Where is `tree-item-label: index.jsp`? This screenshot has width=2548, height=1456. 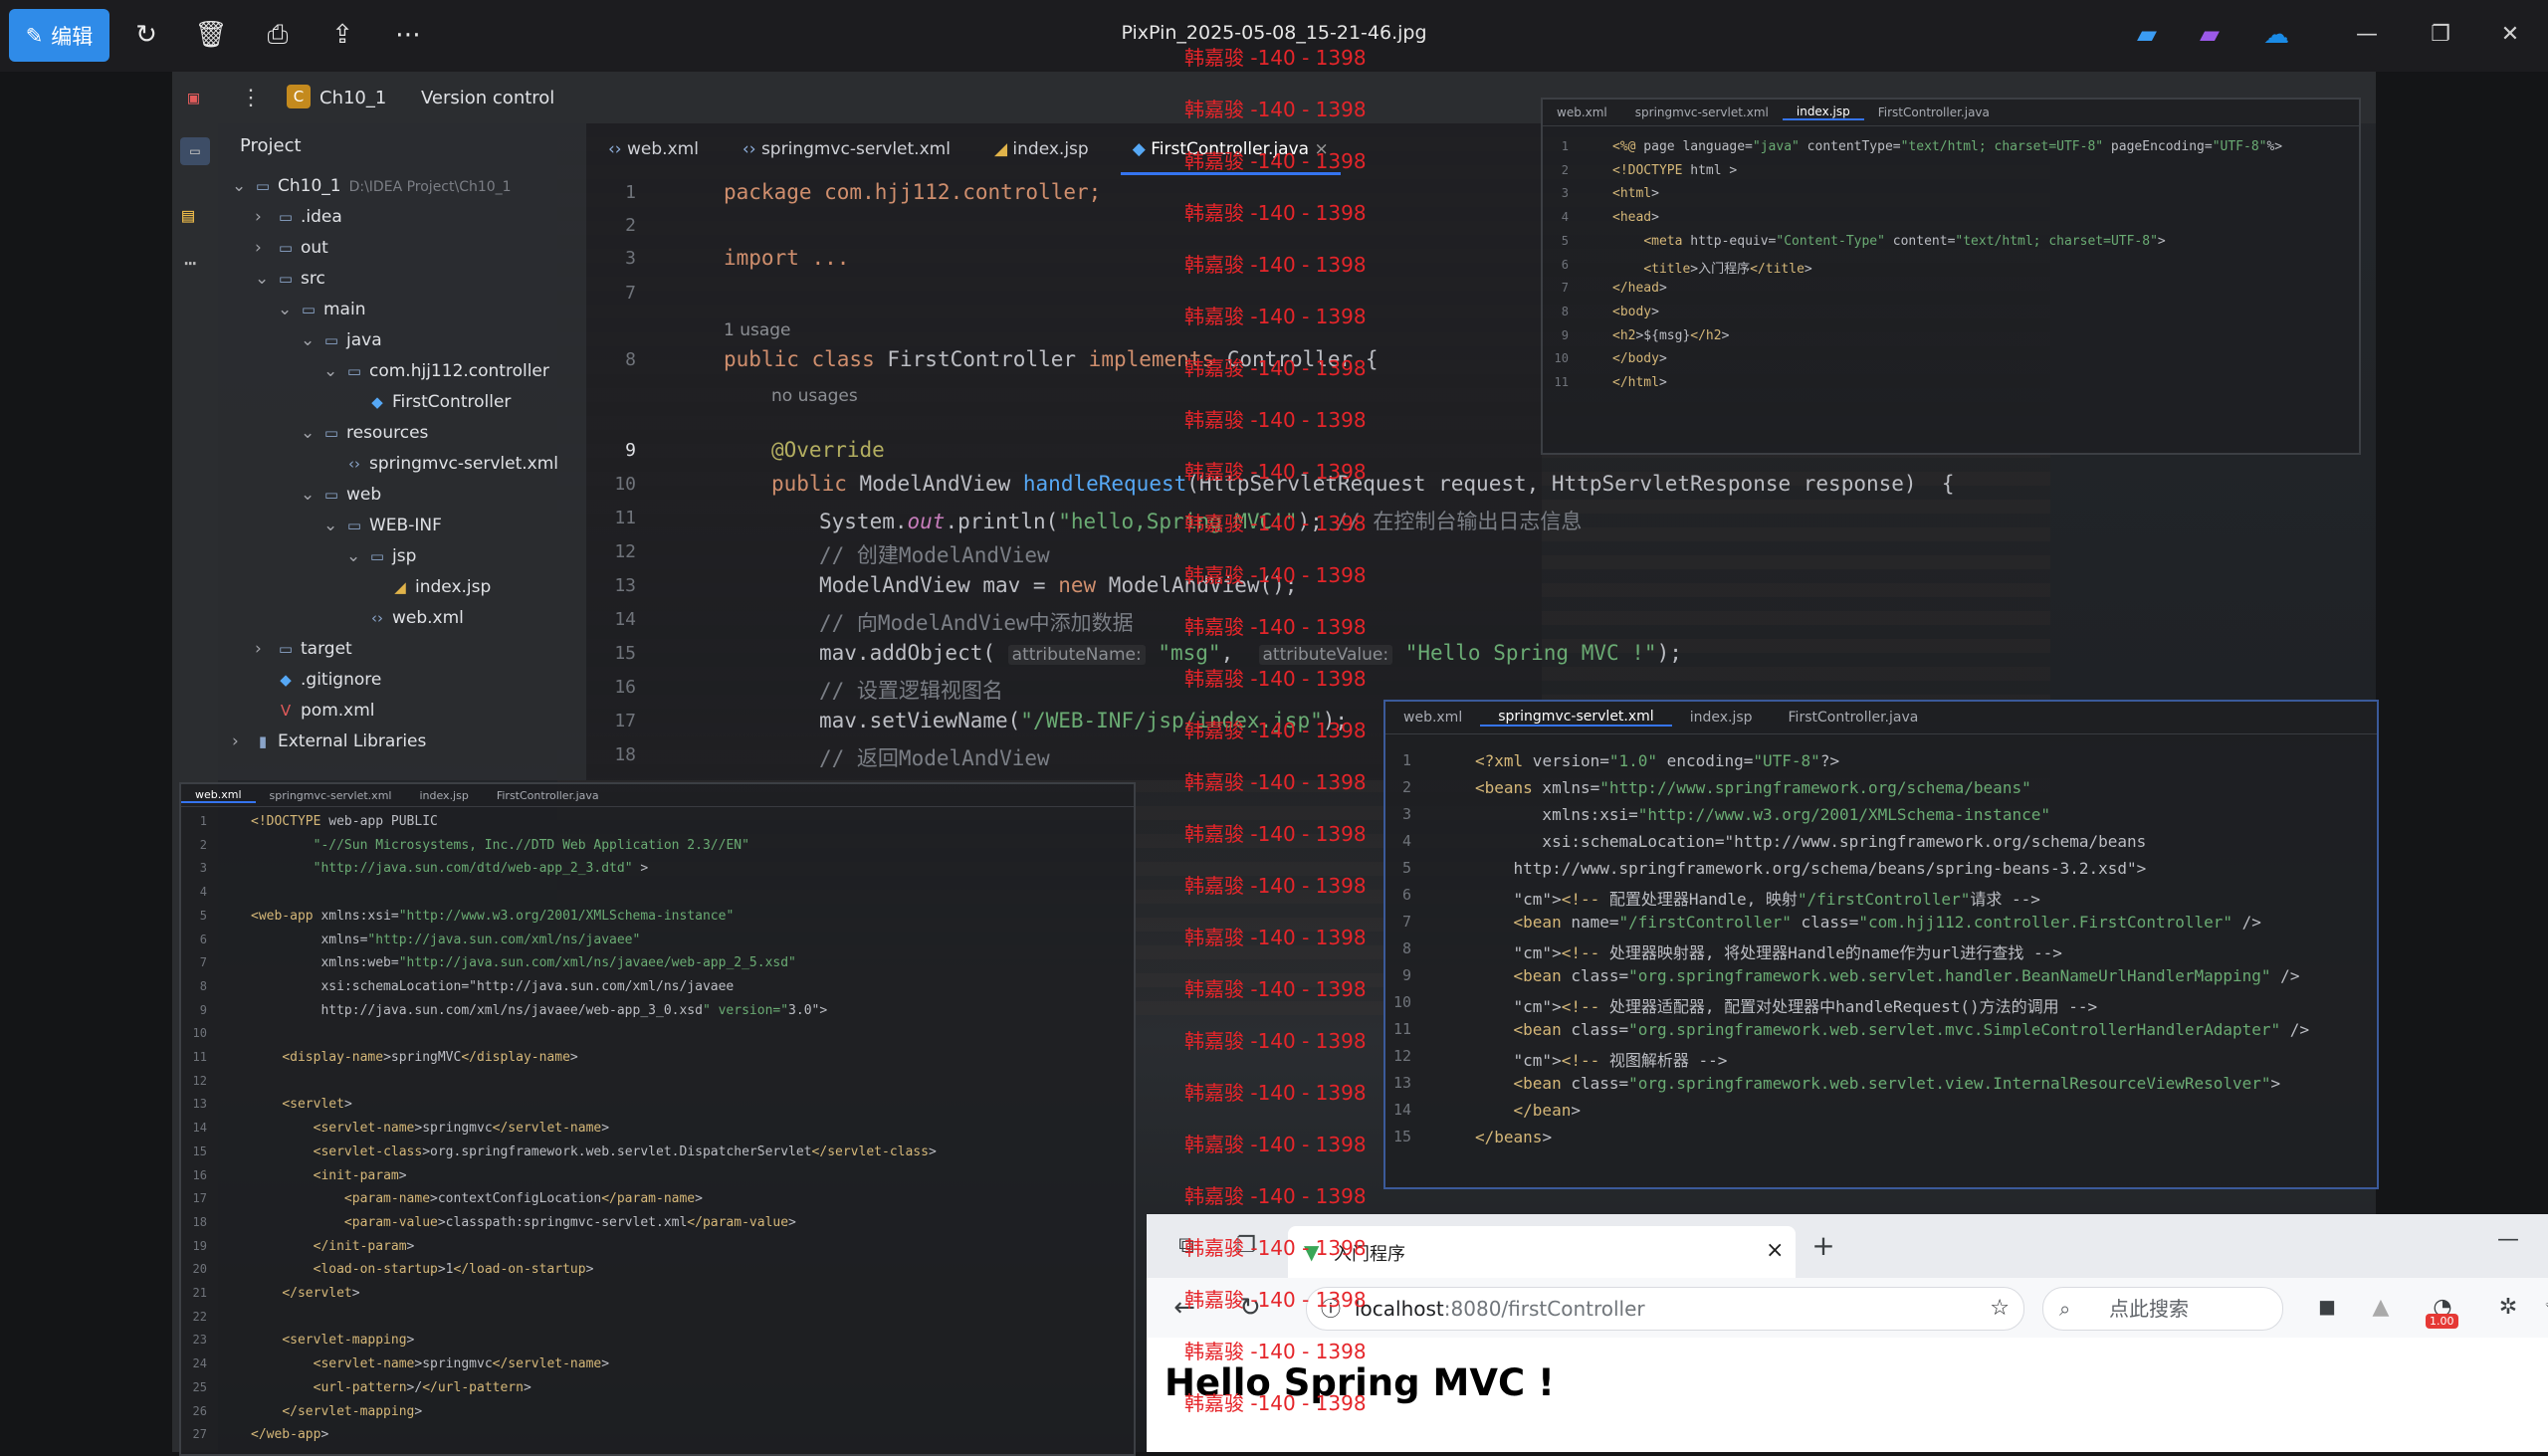
tree-item-label: index.jsp is located at coordinates (453, 587).